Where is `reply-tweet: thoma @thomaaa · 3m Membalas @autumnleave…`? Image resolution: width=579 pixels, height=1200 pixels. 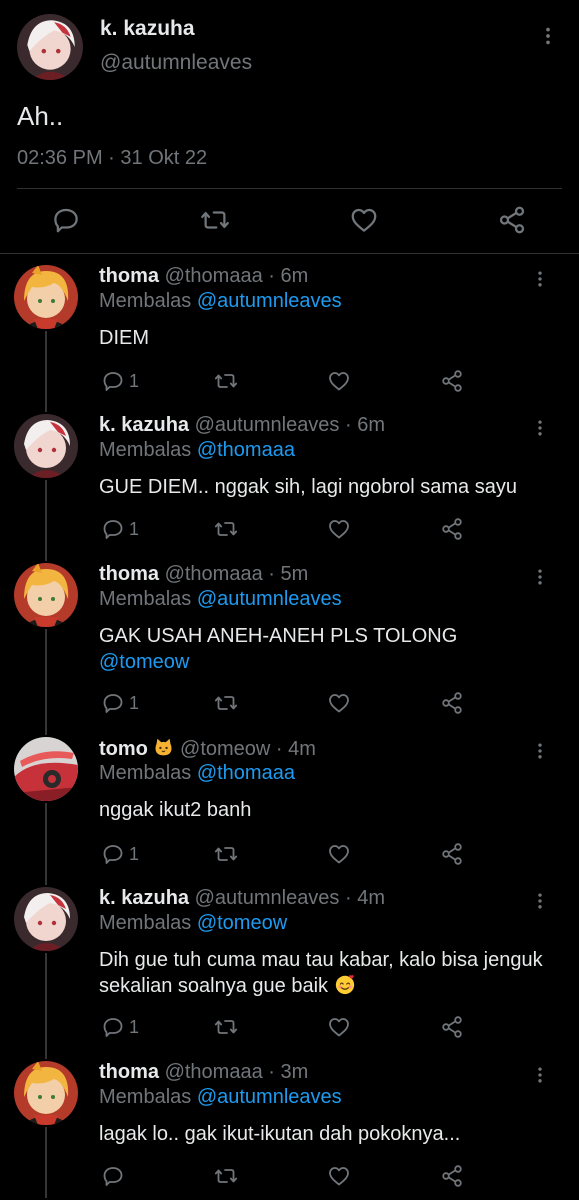 reply-tweet: thoma @thomaaa · 3m Membalas @autumnleave… is located at coordinates (289, 1127).